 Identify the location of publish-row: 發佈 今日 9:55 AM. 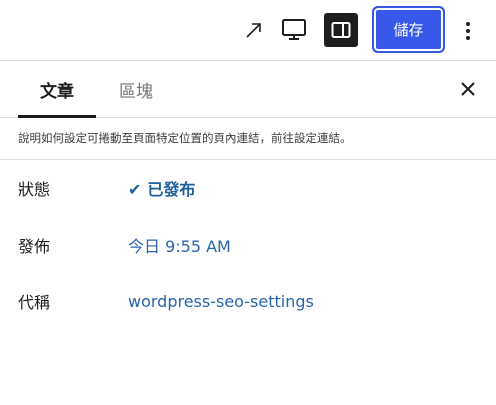
(248, 245).